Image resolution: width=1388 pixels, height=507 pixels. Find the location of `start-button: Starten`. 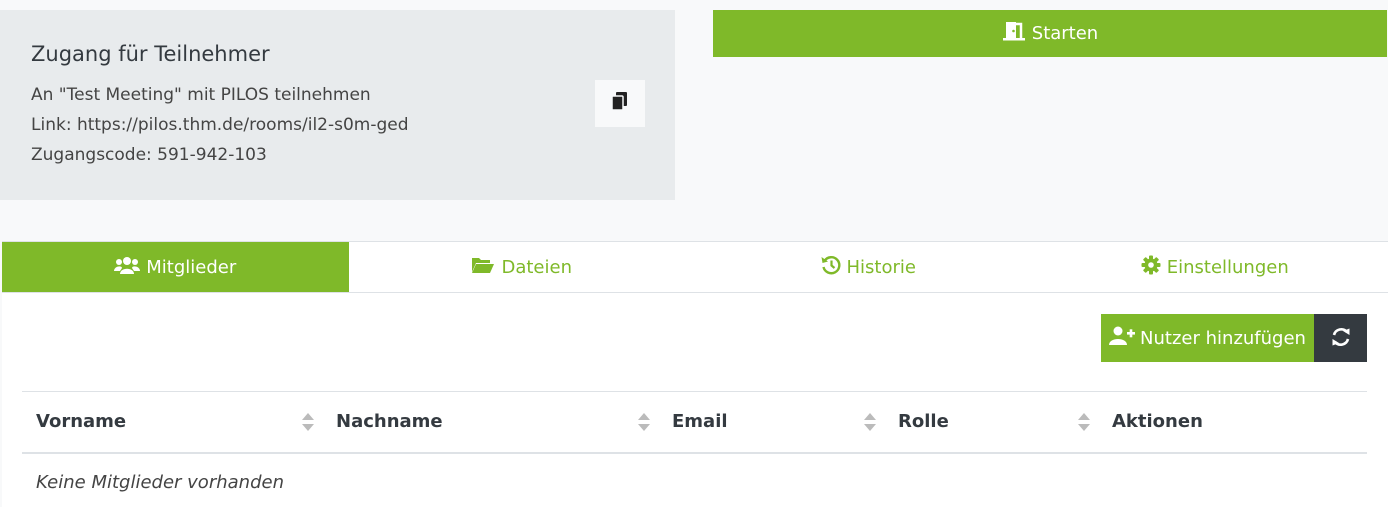

start-button: Starten is located at coordinates (1050, 33).